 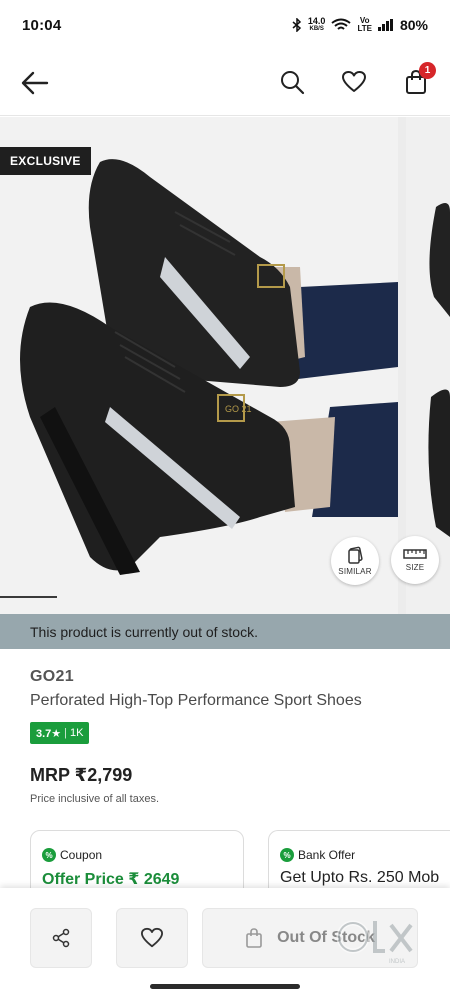 What do you see at coordinates (427, 70) in the screenshot?
I see `cart-count-badge: 1` at bounding box center [427, 70].